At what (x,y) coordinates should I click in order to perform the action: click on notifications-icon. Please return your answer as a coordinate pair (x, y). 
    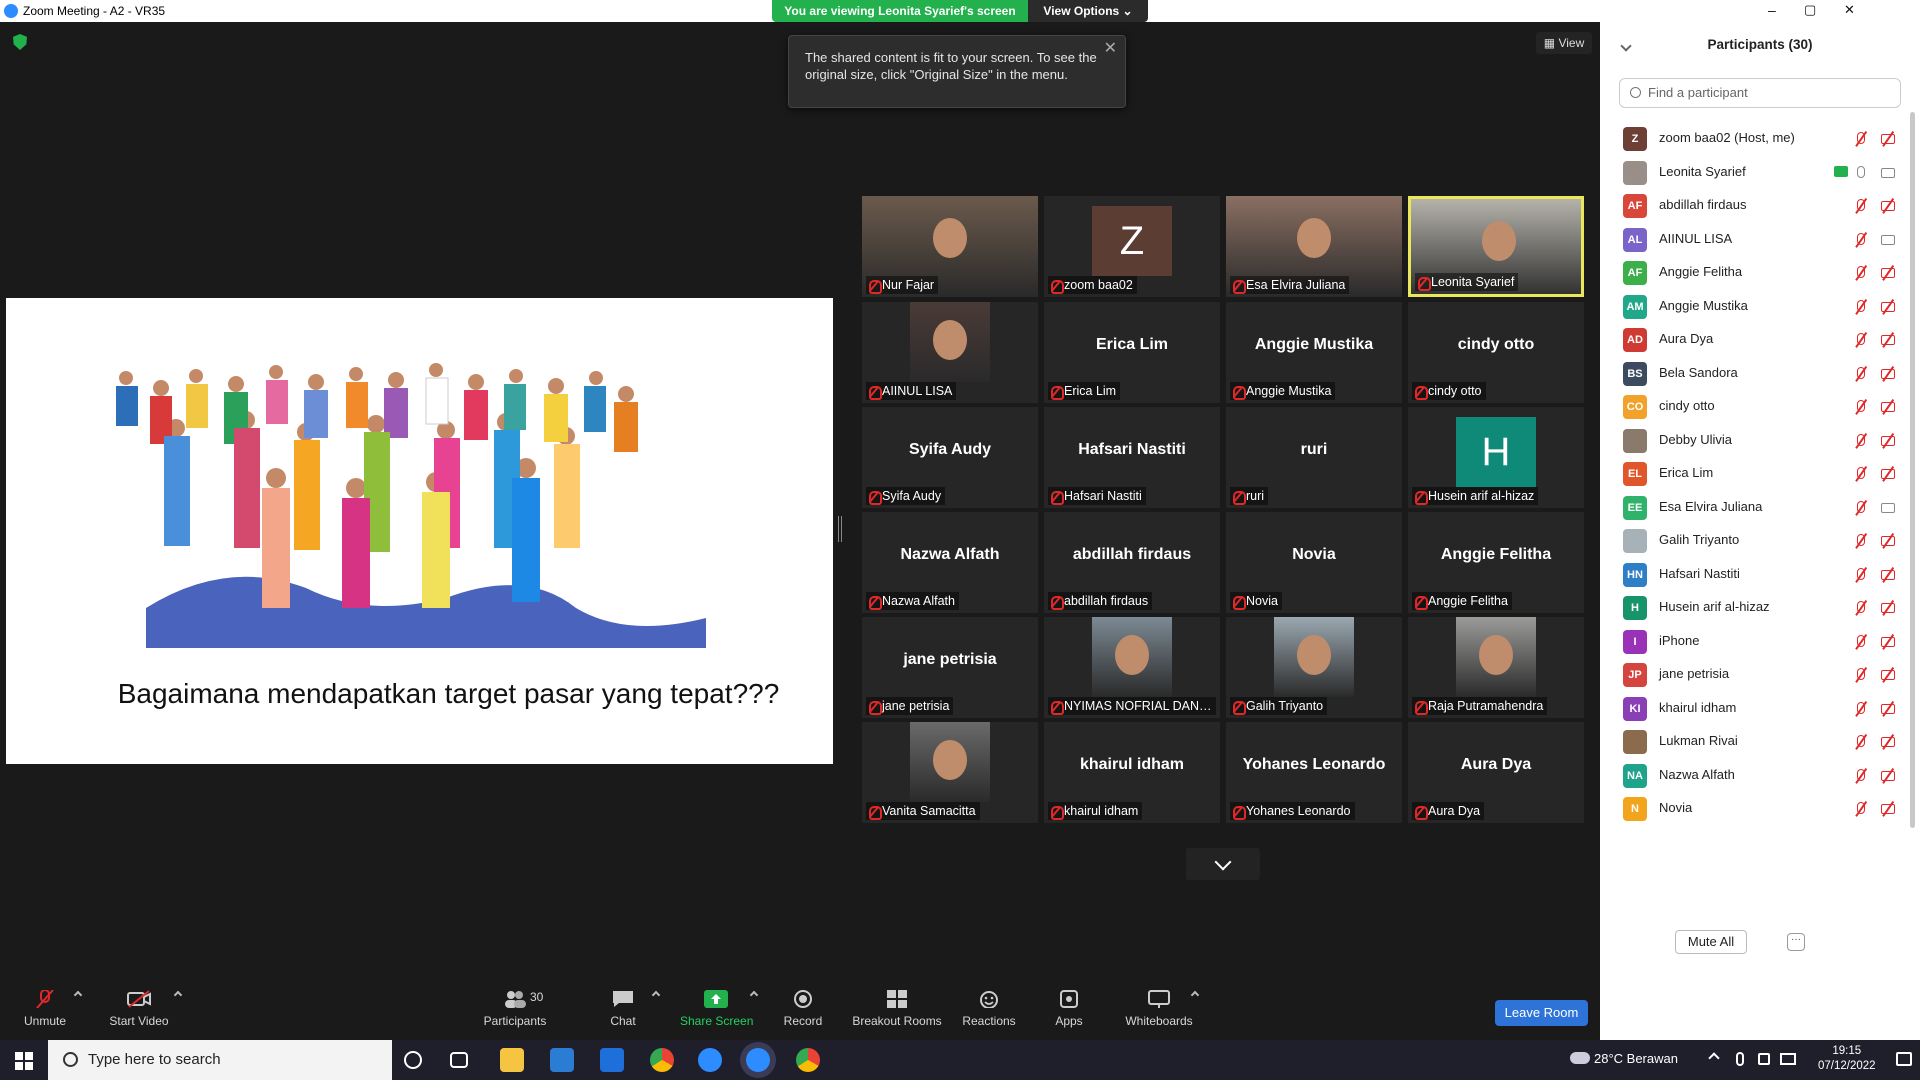
    Looking at the image, I should click on (1904, 1059).